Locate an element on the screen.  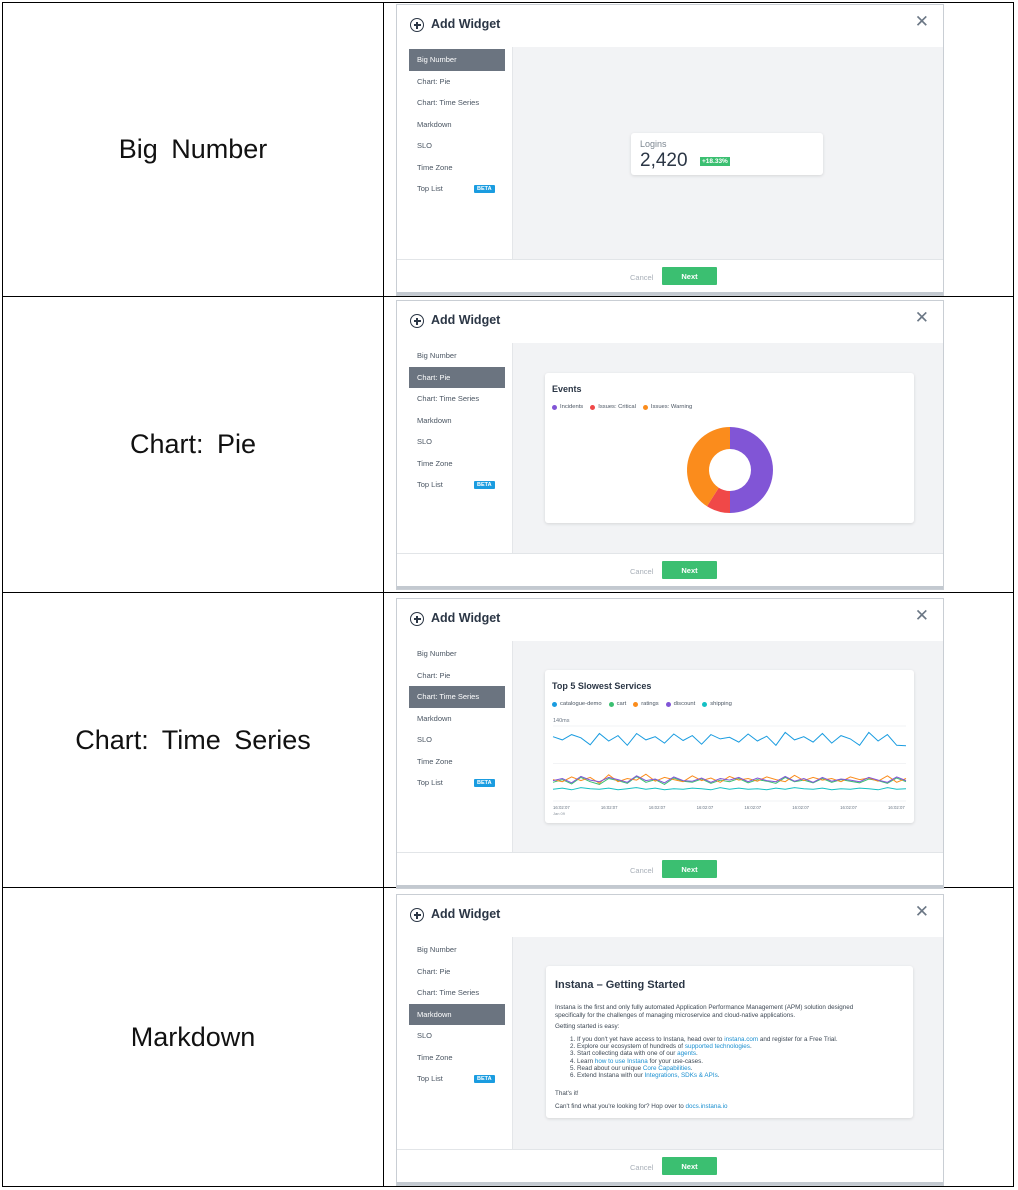
list-text: 6. Extend Instana with our is located at coordinates (607, 1076).